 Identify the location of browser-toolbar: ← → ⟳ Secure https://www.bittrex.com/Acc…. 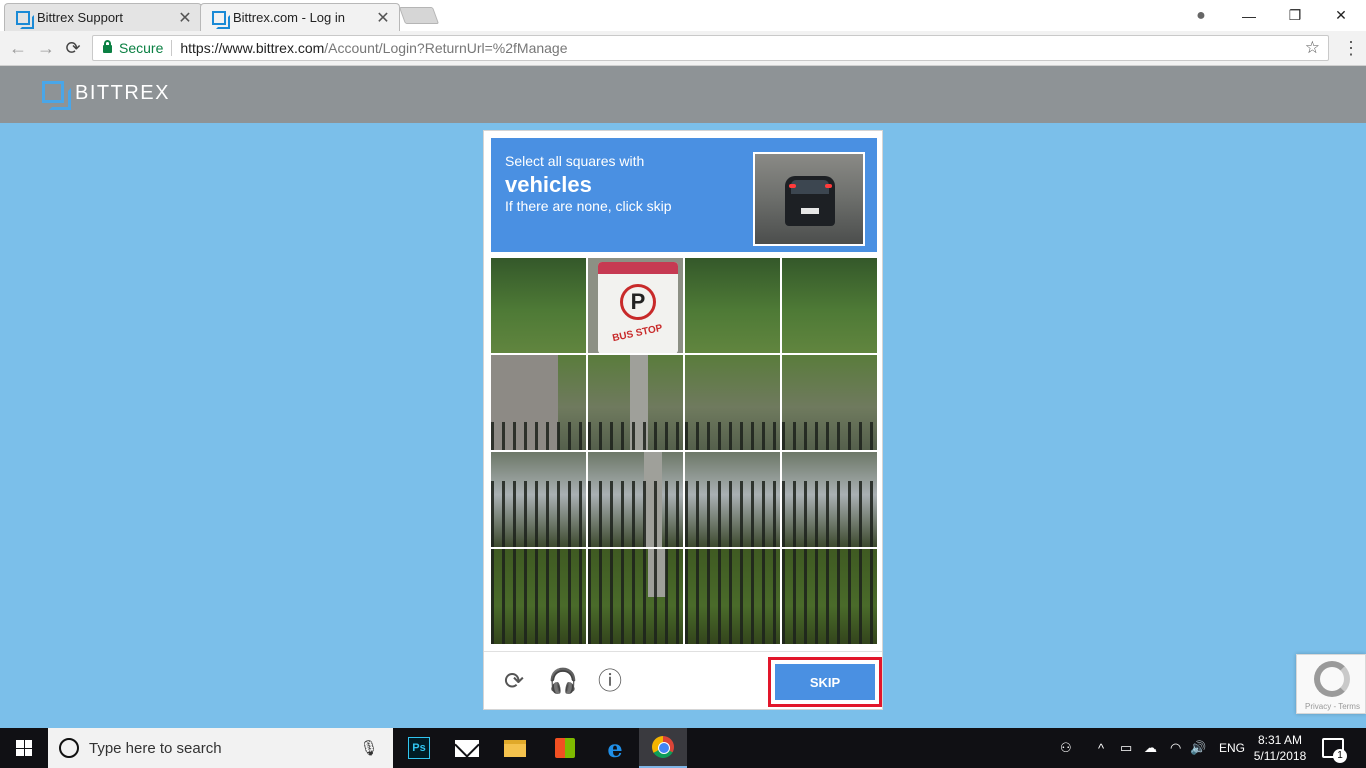
(683, 48).